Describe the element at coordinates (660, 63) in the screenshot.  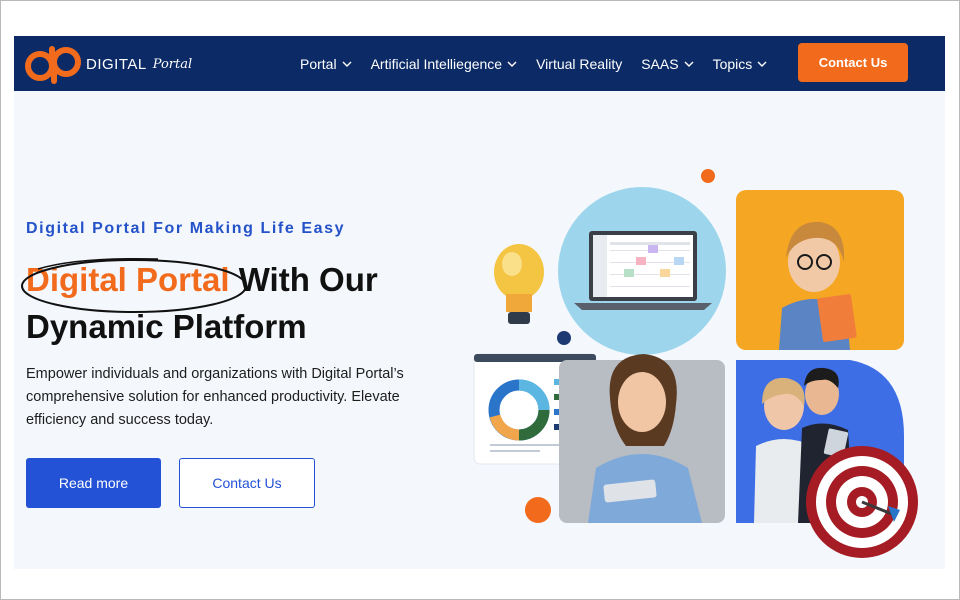
I see `nav-item-label: SAAS` at that location.